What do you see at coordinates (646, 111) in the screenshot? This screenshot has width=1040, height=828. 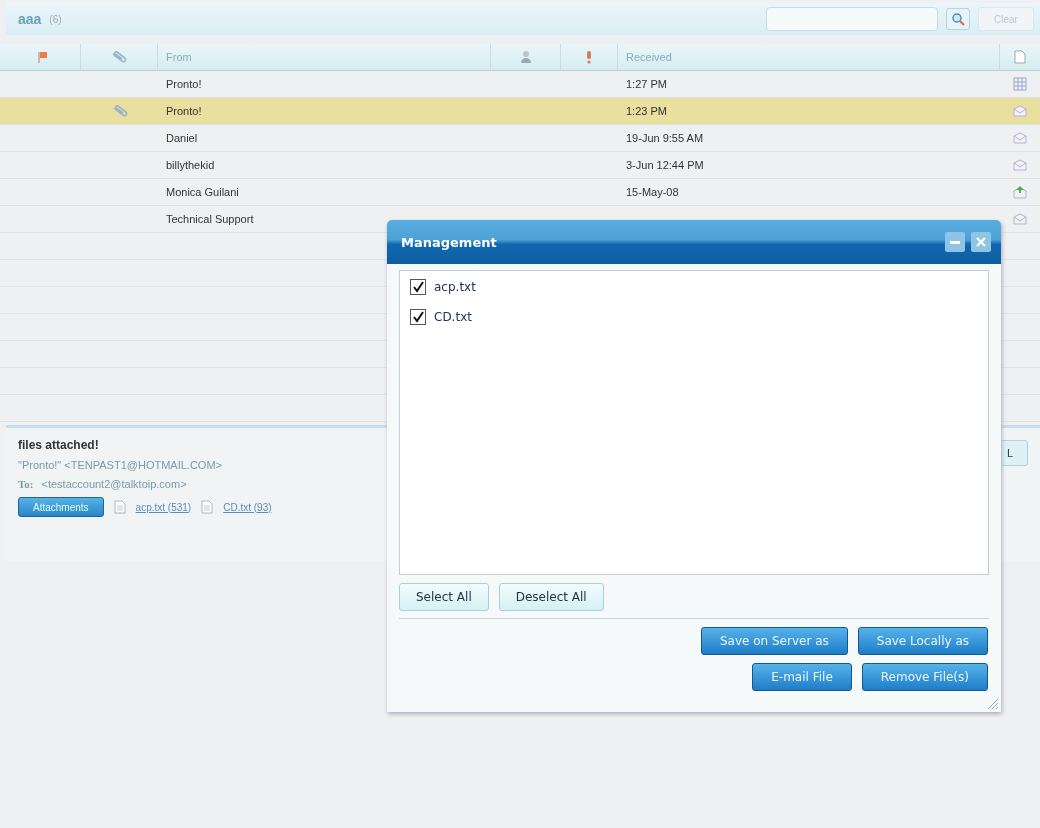 I see `received-time: 1:23 PM` at bounding box center [646, 111].